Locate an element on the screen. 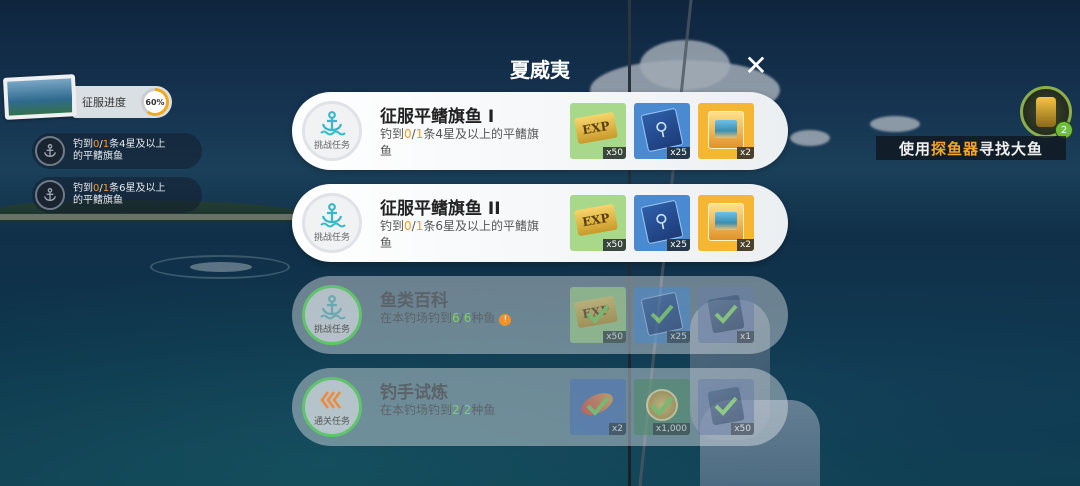  reward-rod-pack: x25 is located at coordinates (662, 315).